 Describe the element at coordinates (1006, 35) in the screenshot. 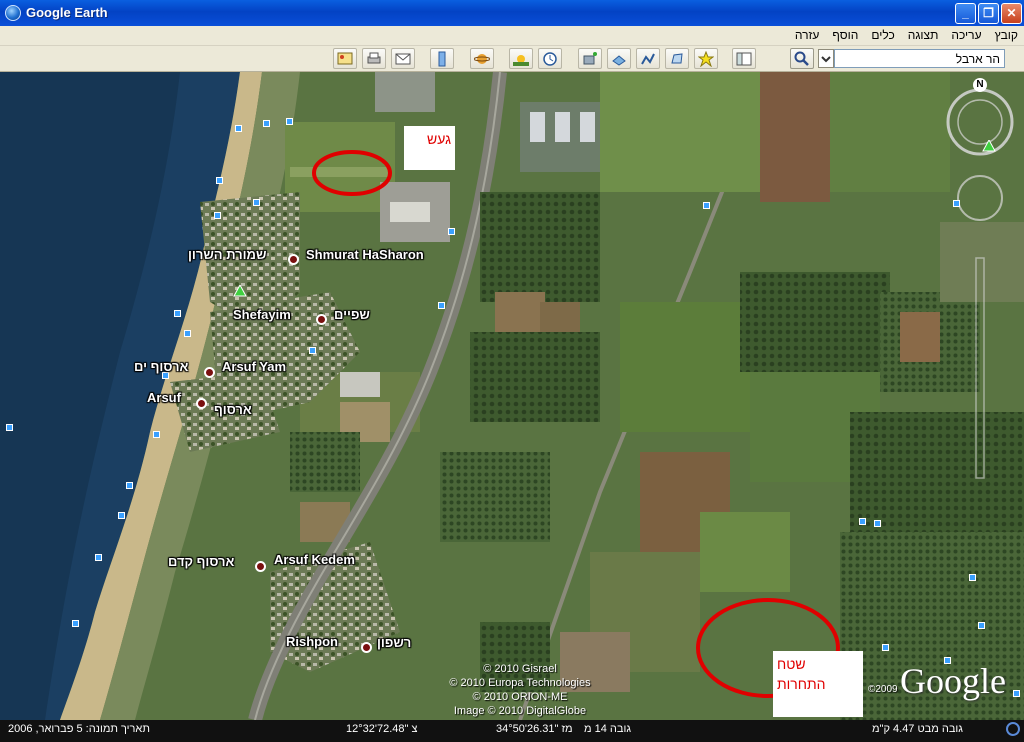

I see `menu-file: קובץ` at that location.